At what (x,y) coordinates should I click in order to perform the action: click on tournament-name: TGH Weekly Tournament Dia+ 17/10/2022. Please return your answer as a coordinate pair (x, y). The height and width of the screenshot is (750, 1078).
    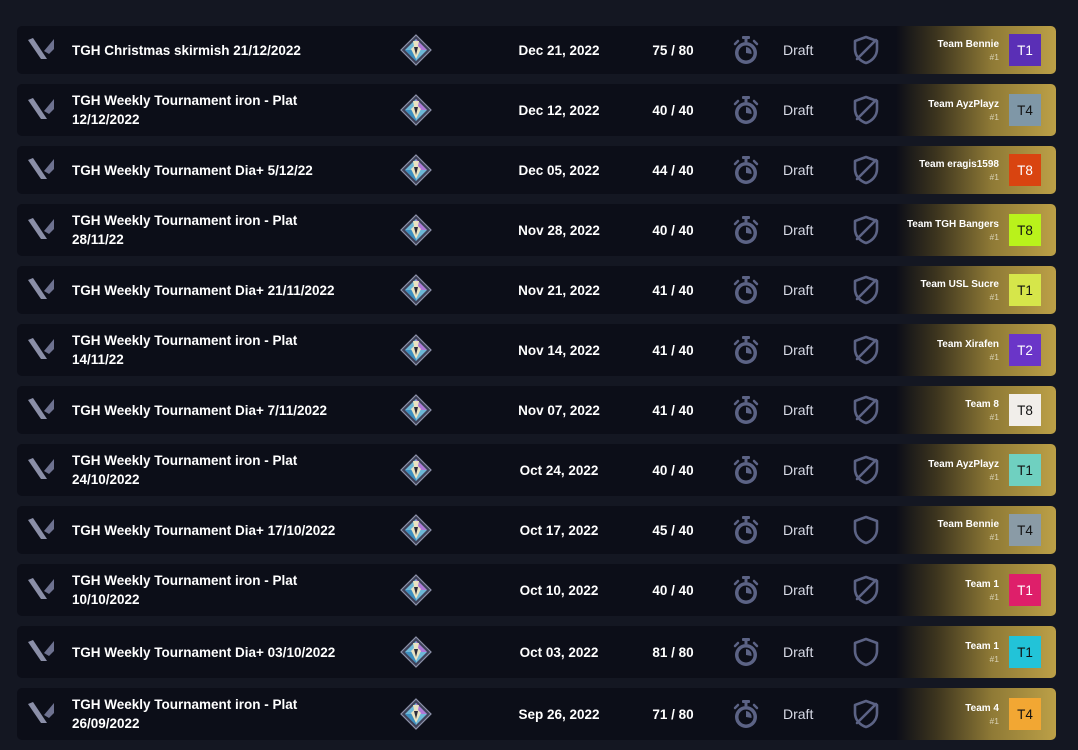
    Looking at the image, I should click on (207, 530).